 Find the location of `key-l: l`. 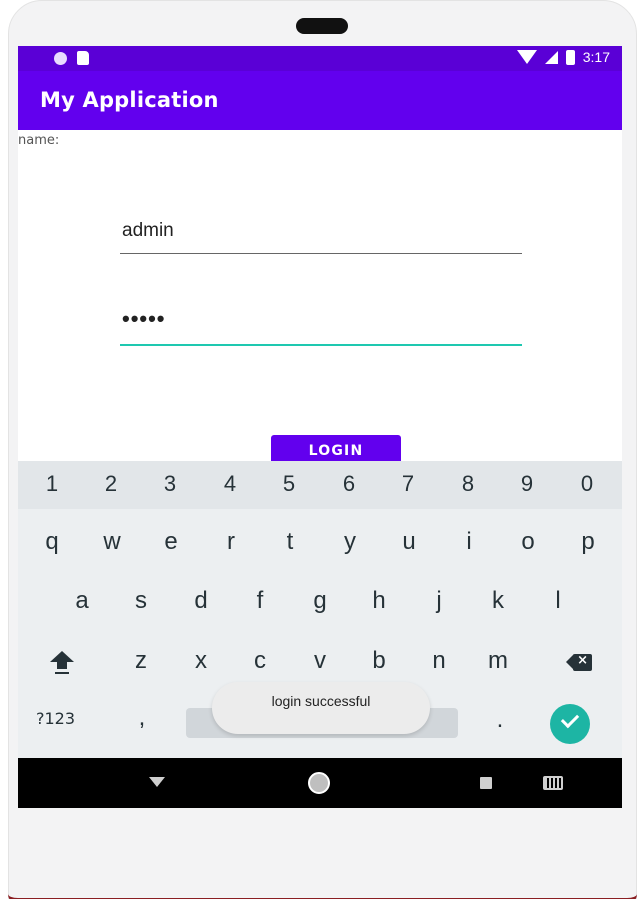

key-l: l is located at coordinates (558, 601).